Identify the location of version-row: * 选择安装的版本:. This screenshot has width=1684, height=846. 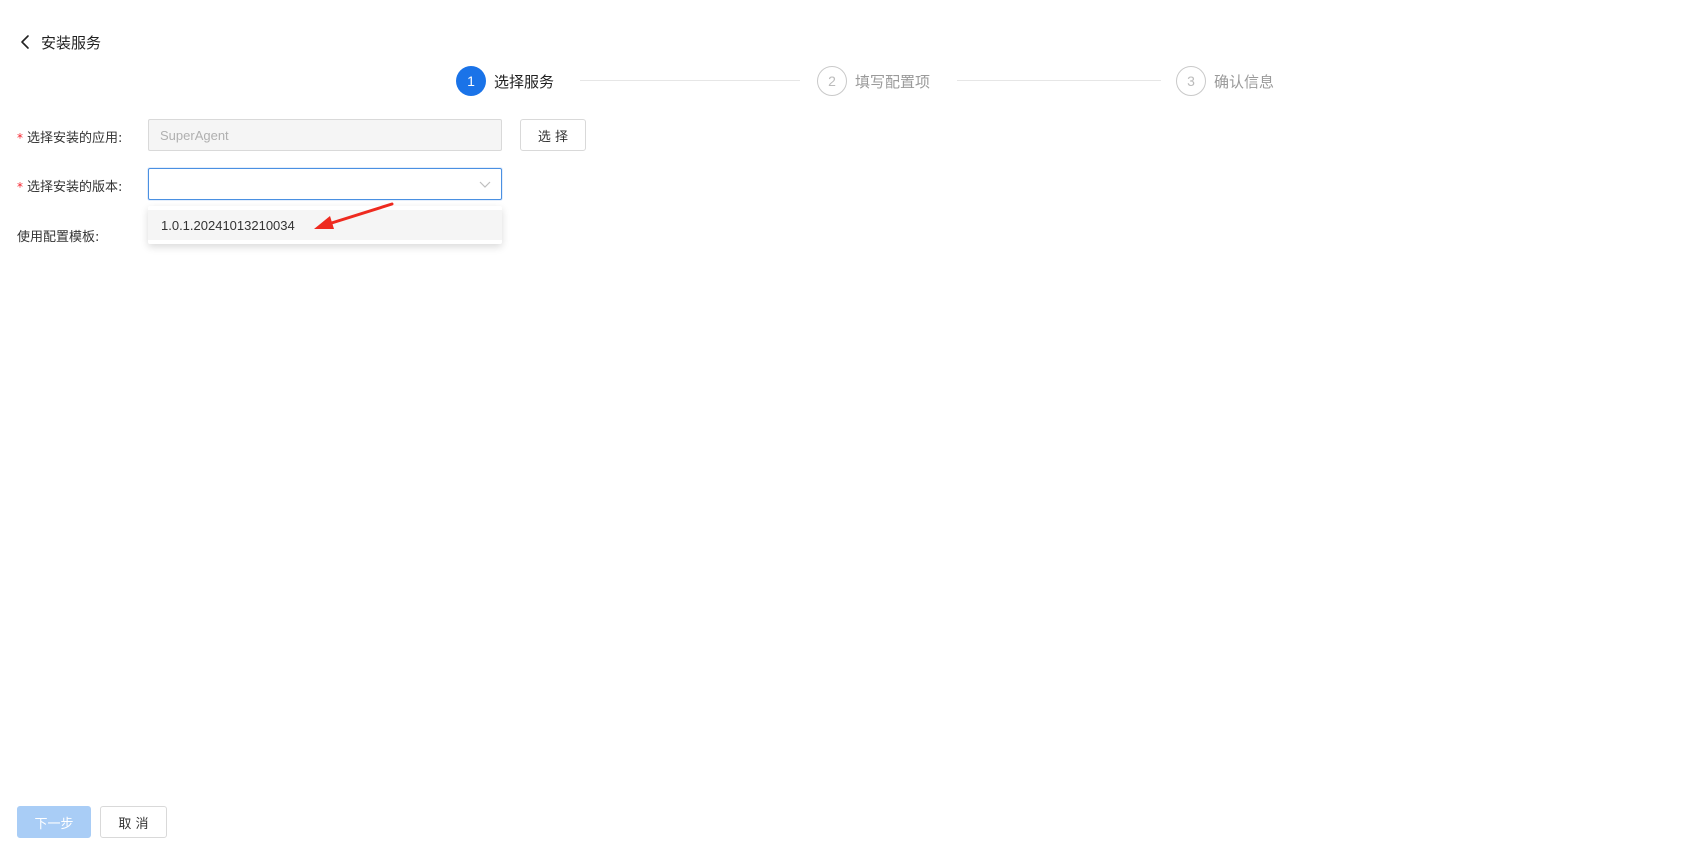
(82, 185).